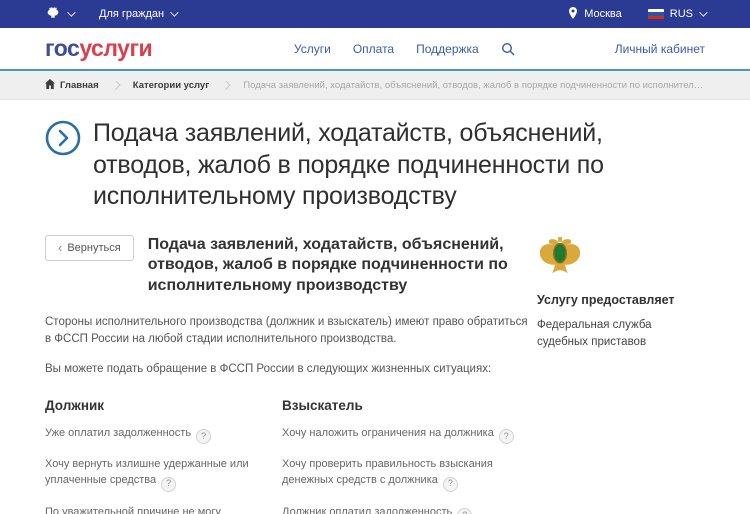 This screenshot has width=750, height=514. I want to click on topbar: Для граждан Москва RUS, so click(375, 14).